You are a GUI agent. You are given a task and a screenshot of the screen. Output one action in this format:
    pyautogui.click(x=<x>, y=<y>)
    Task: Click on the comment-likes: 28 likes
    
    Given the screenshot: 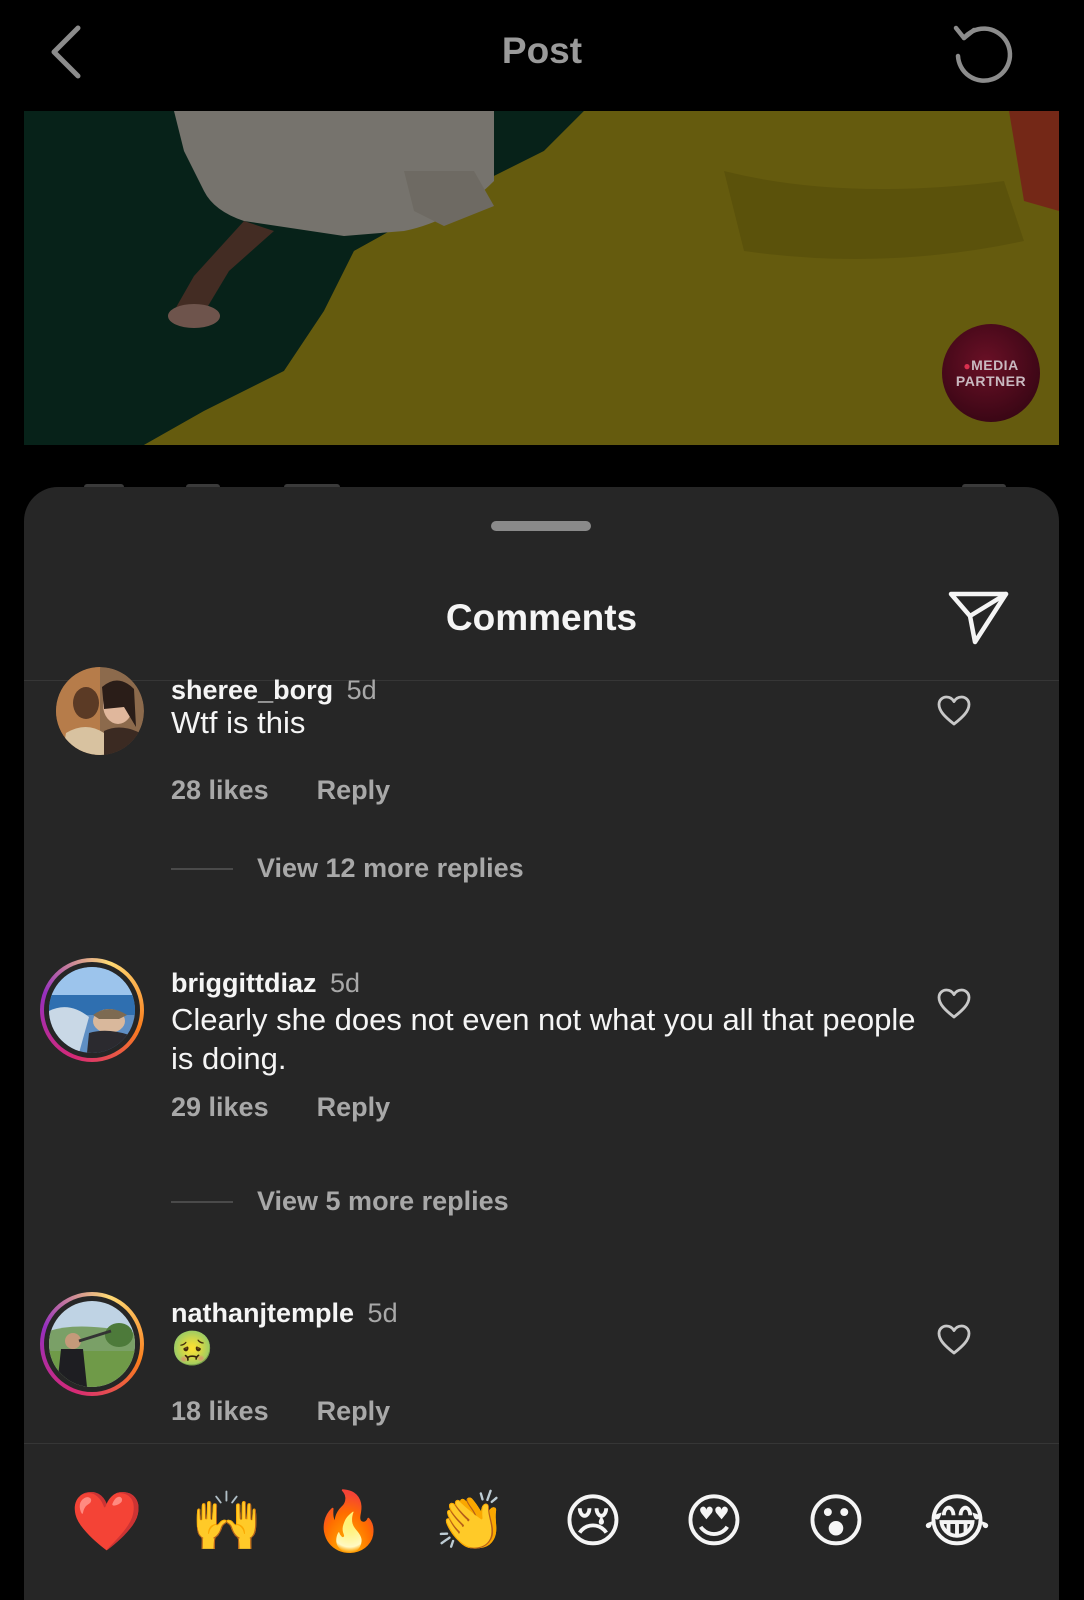 What is the action you would take?
    pyautogui.click(x=220, y=790)
    